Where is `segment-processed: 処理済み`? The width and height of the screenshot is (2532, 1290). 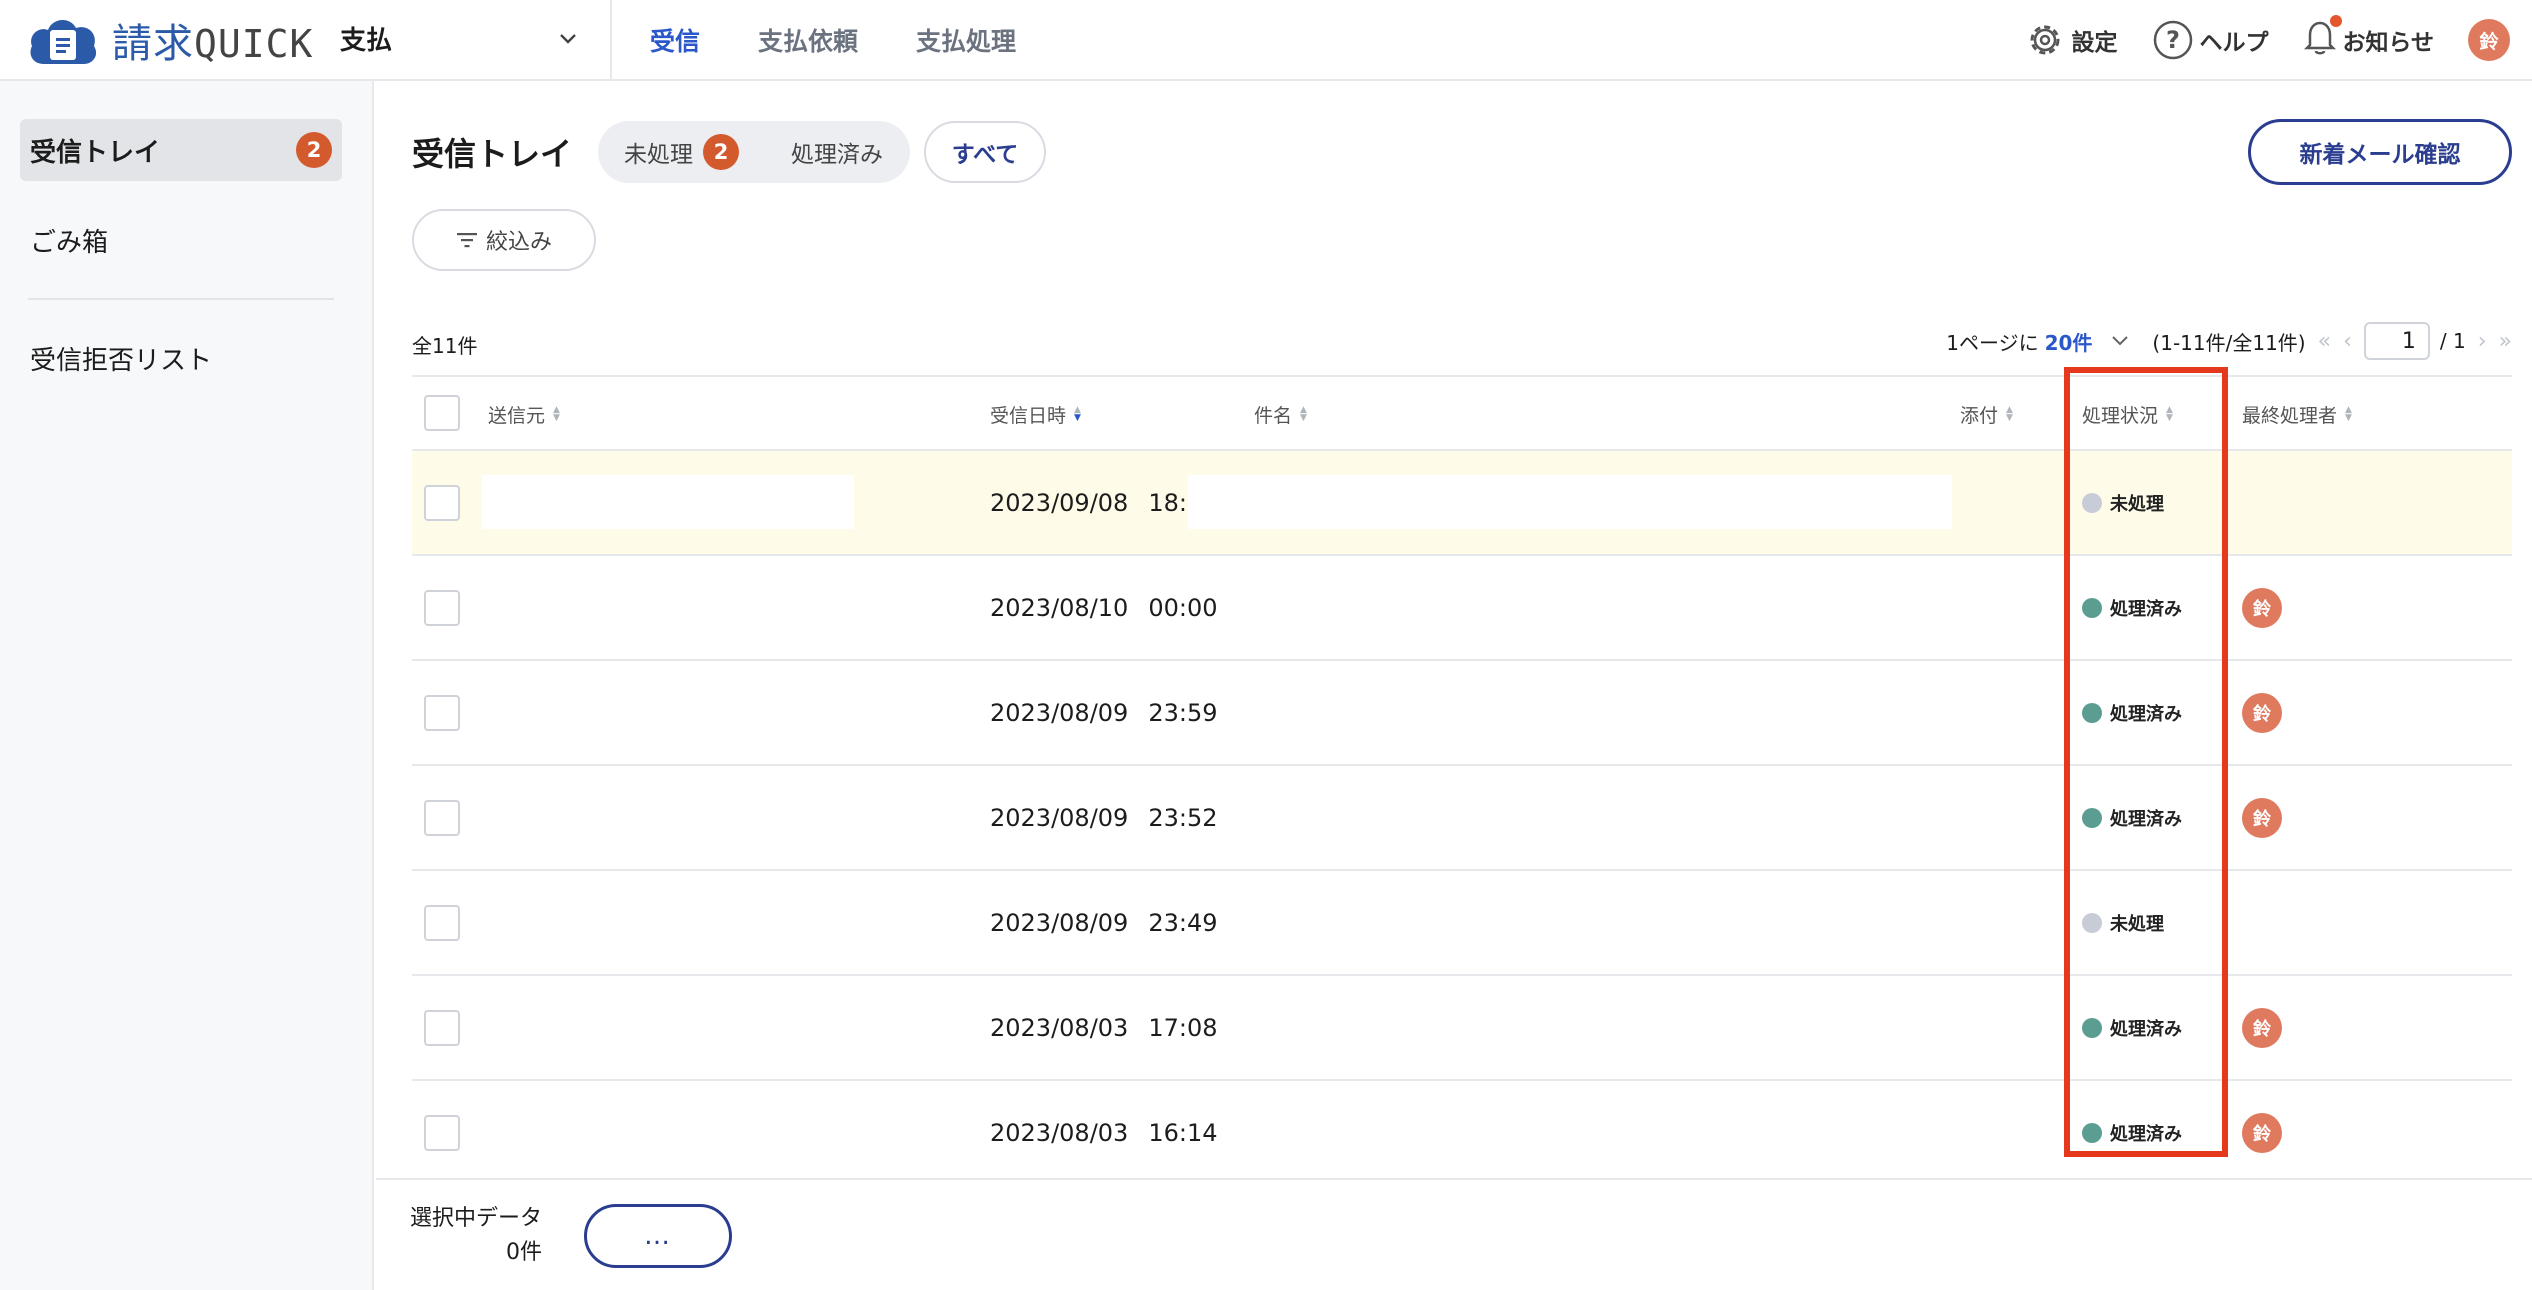
segment-processed: 処理済み is located at coordinates (837, 152).